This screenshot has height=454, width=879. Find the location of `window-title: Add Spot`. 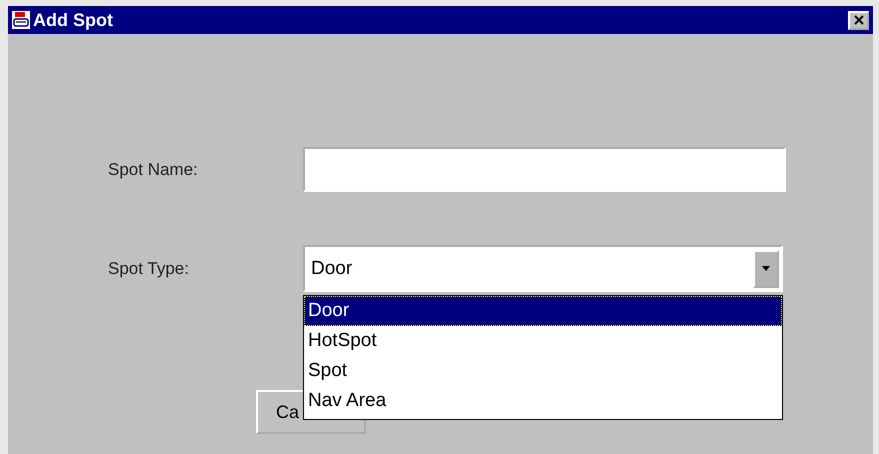

window-title: Add Spot is located at coordinates (73, 20).